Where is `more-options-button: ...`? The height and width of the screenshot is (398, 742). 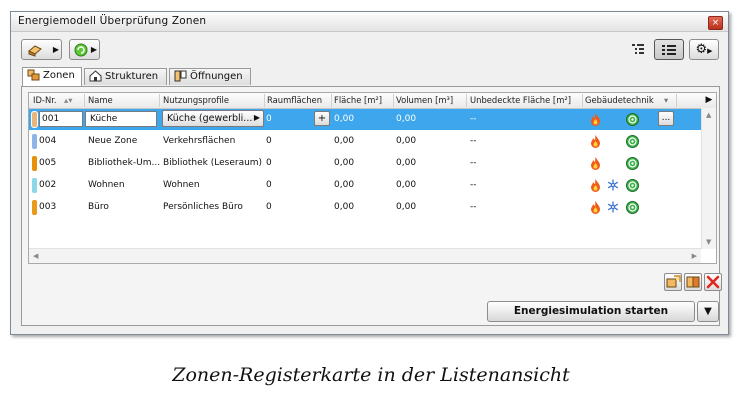 more-options-button: ... is located at coordinates (666, 118).